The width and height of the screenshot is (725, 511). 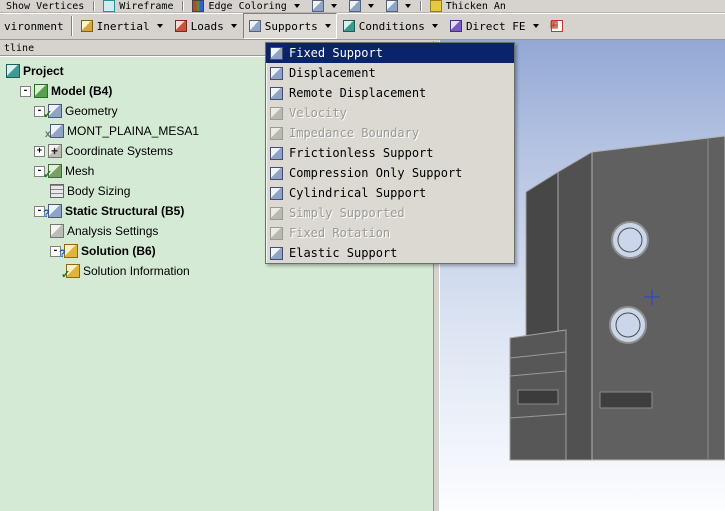 I want to click on conditions-label: Conditions, so click(x=391, y=26).